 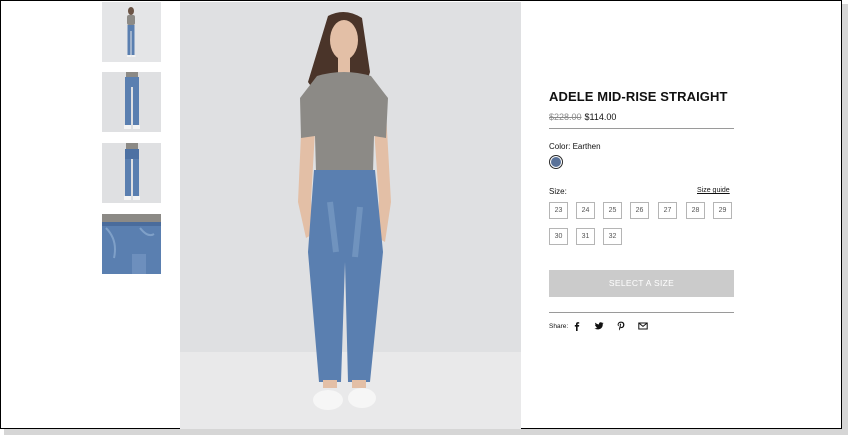 I want to click on price: $228.00 $114.00, so click(x=582, y=117).